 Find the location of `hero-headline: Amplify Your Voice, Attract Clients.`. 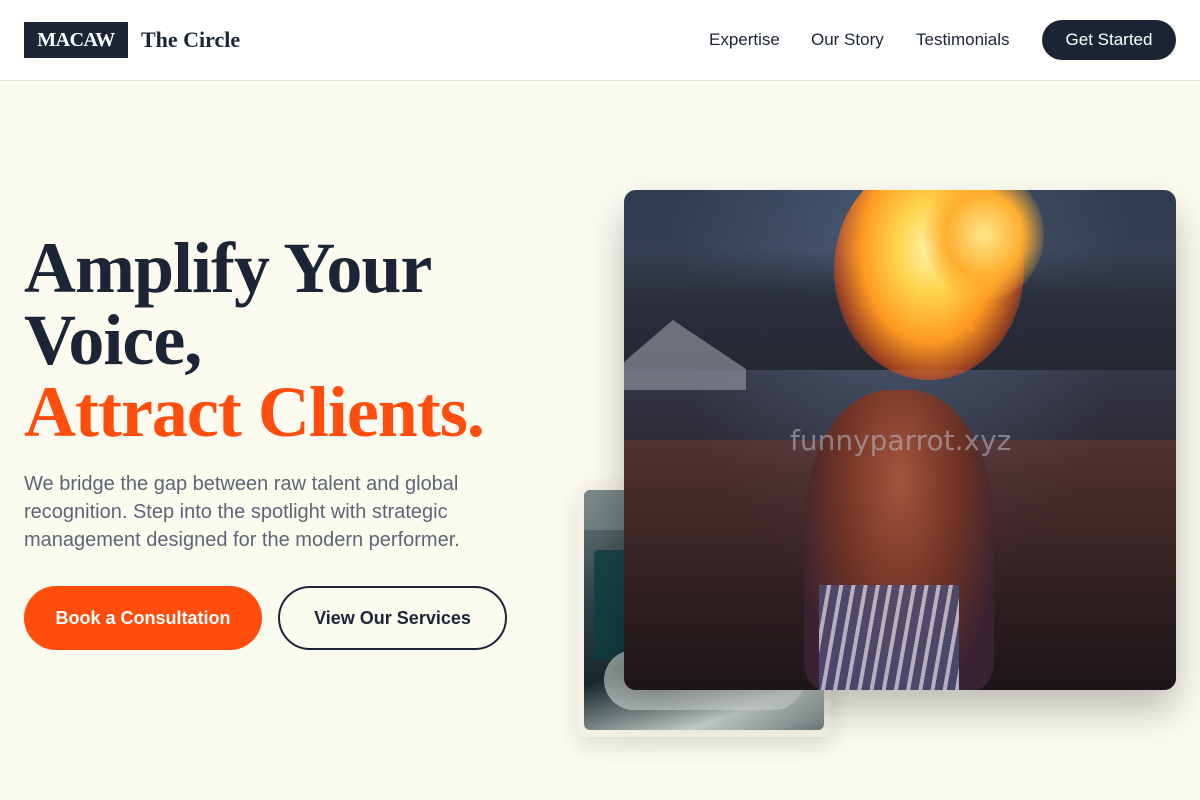

hero-headline: Amplify Your Voice, Attract Clients. is located at coordinates (304, 340).